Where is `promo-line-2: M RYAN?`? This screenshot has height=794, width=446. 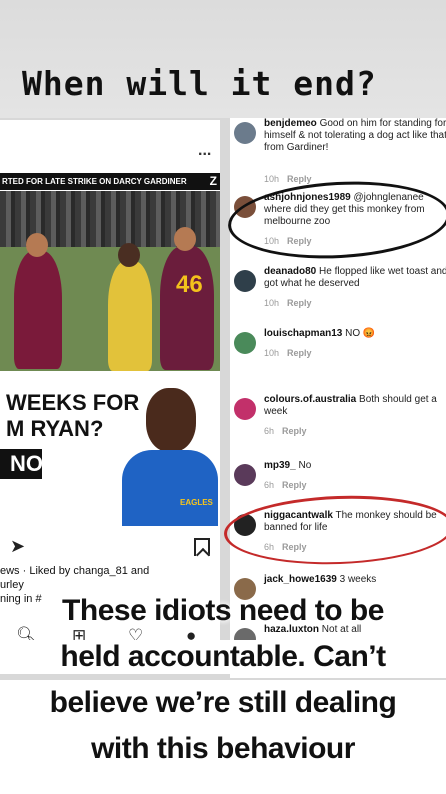
promo-line-2: M RYAN? is located at coordinates (55, 428).